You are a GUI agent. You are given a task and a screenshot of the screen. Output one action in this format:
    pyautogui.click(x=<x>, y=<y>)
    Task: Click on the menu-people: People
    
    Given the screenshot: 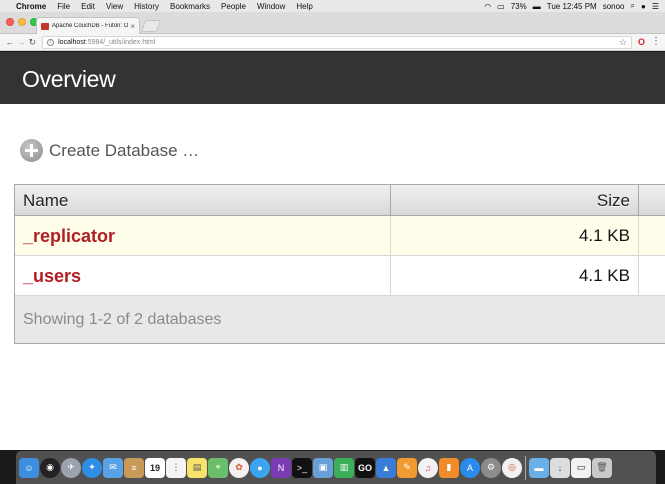 What is the action you would take?
    pyautogui.click(x=233, y=6)
    